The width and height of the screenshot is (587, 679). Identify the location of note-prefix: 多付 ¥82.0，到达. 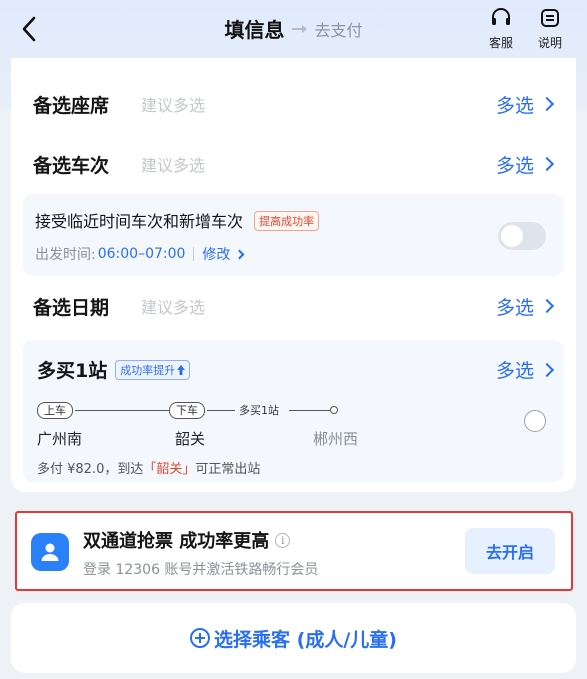
(90, 469).